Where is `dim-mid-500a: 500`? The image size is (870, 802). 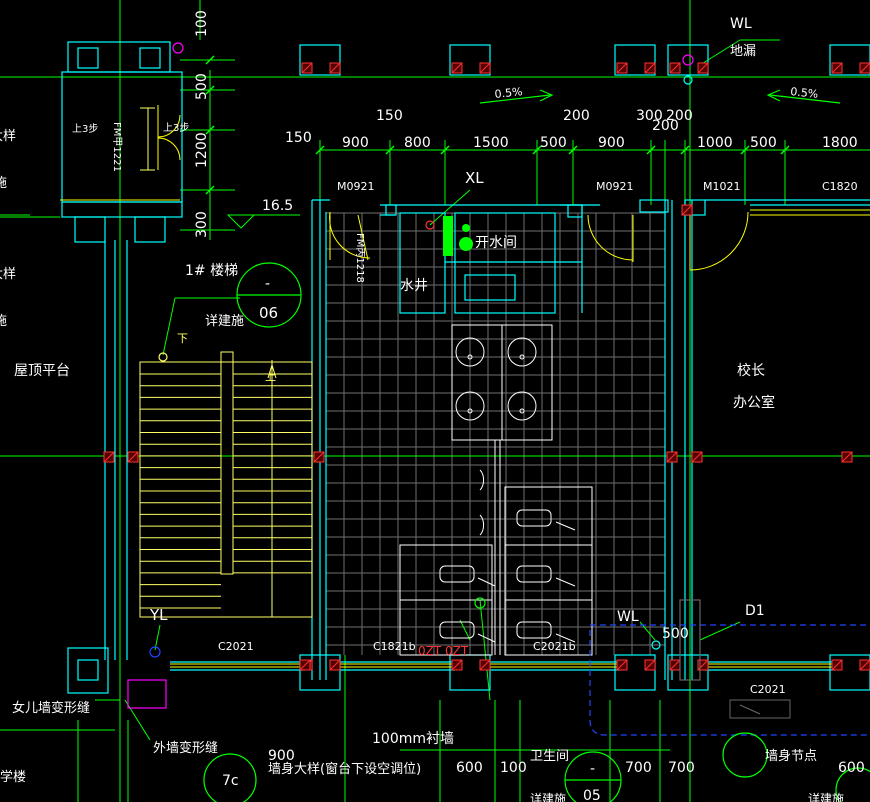
dim-mid-500a: 500 is located at coordinates (553, 143).